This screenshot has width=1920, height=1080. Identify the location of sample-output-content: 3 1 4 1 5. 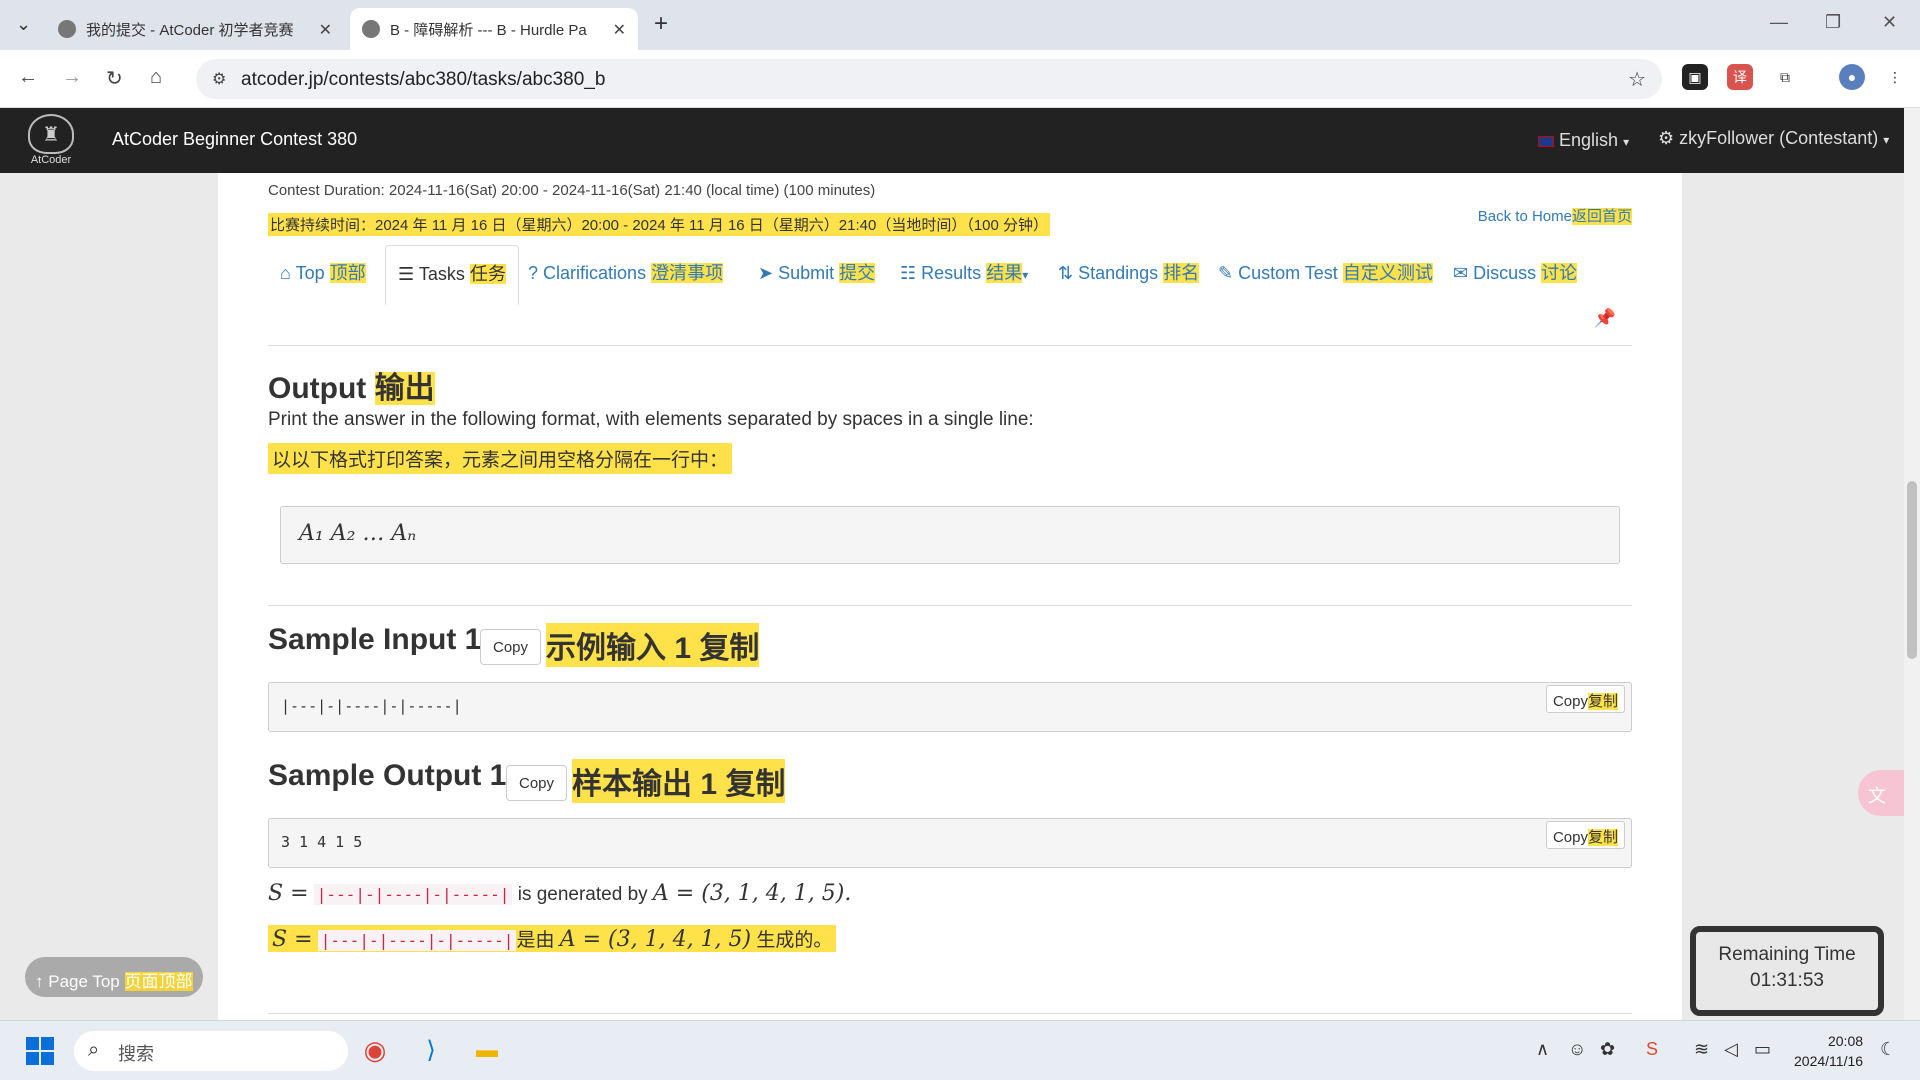
(322, 842).